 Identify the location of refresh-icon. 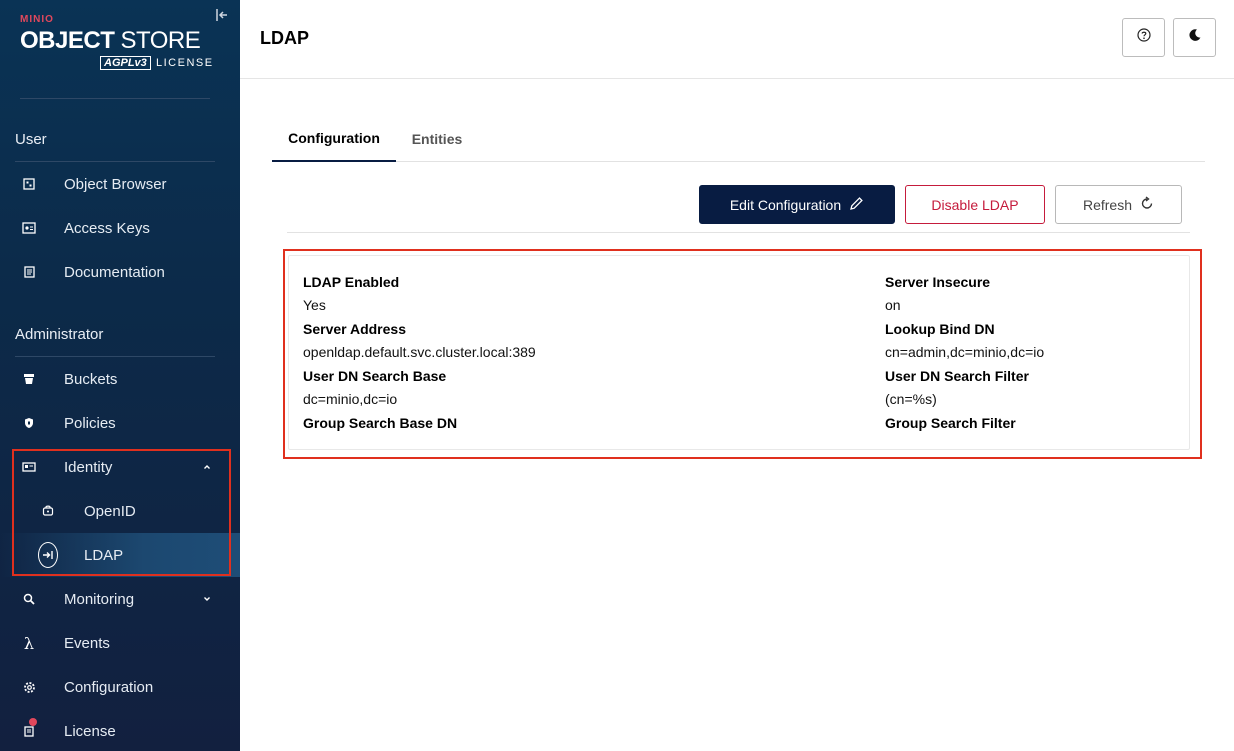
(1147, 204).